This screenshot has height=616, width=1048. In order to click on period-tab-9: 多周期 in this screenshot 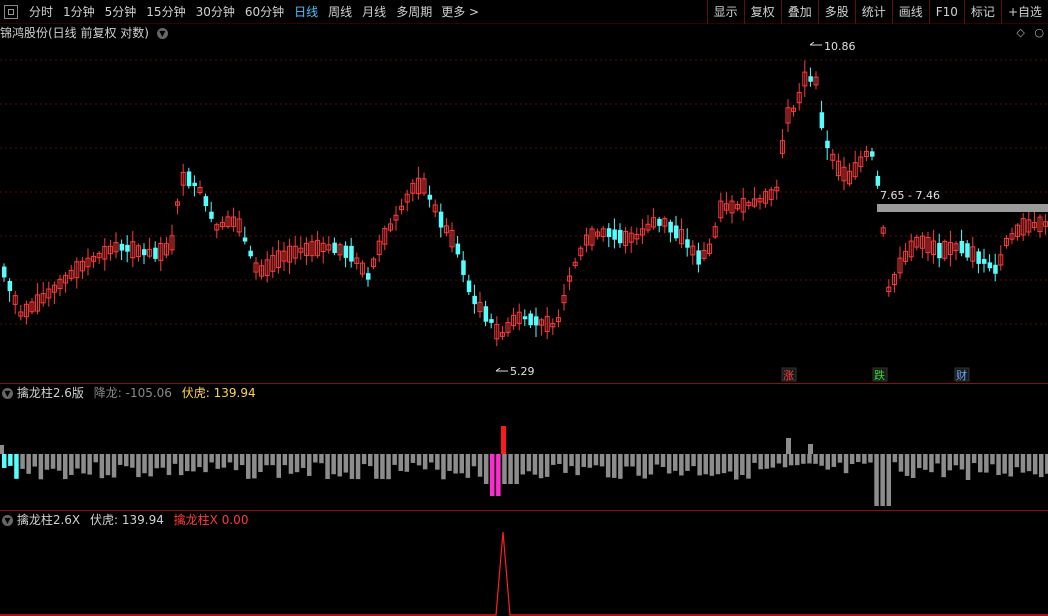, I will do `click(414, 12)`.